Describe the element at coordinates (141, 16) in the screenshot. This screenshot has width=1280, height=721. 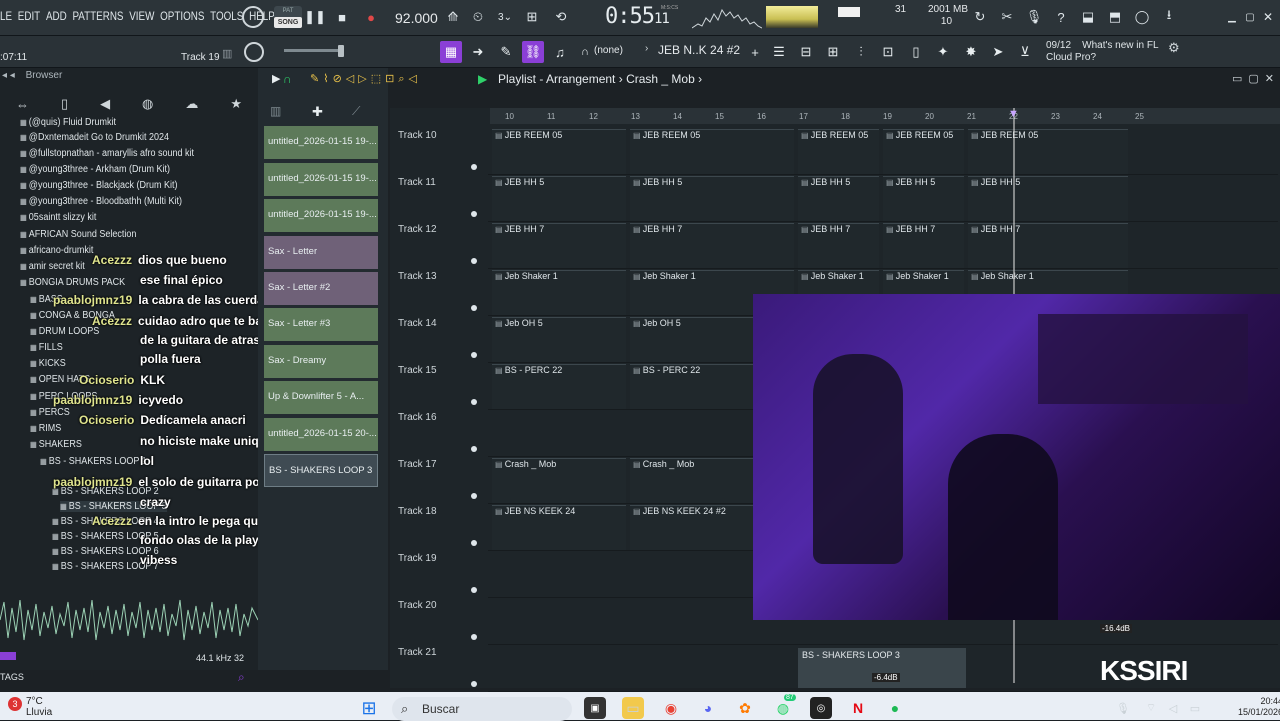
I see `menu-view: VIEW` at that location.